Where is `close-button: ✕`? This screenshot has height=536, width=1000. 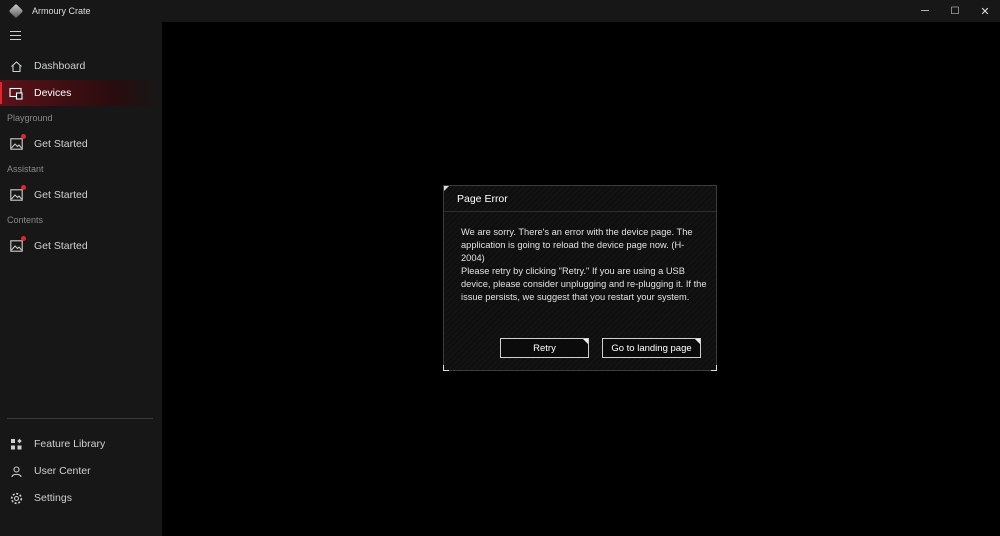 close-button: ✕ is located at coordinates (985, 11).